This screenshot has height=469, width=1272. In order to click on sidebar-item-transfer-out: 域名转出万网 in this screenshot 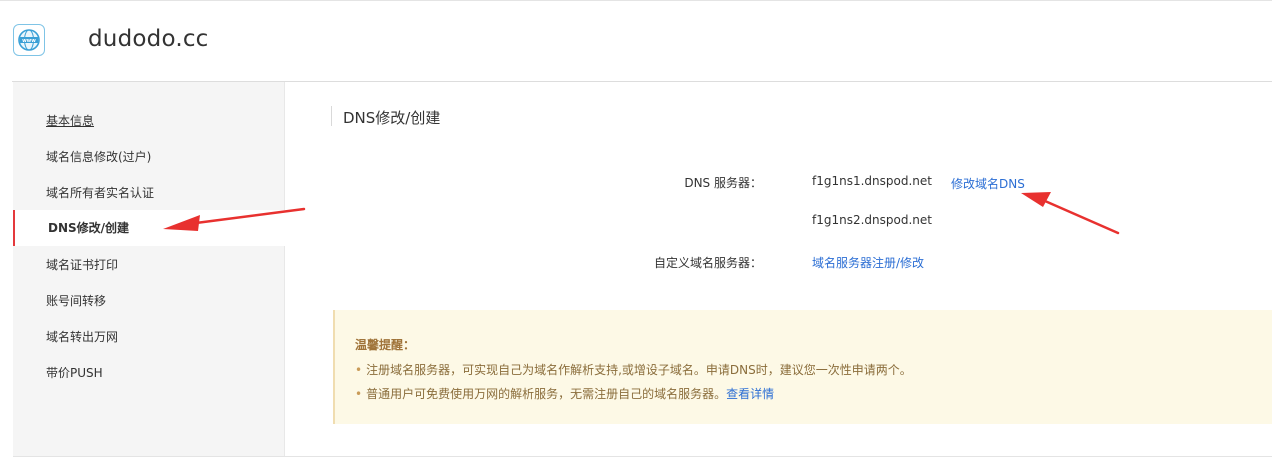, I will do `click(149, 337)`.